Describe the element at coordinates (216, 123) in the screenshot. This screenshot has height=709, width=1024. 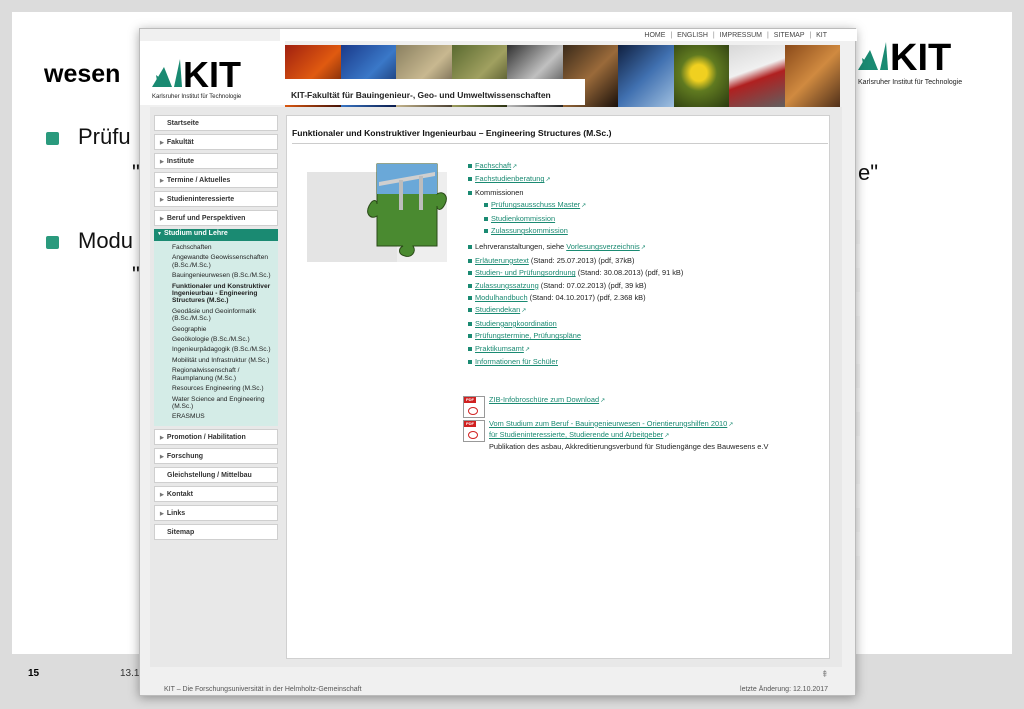
I see `sidebar-item-startseite: Startseite` at that location.